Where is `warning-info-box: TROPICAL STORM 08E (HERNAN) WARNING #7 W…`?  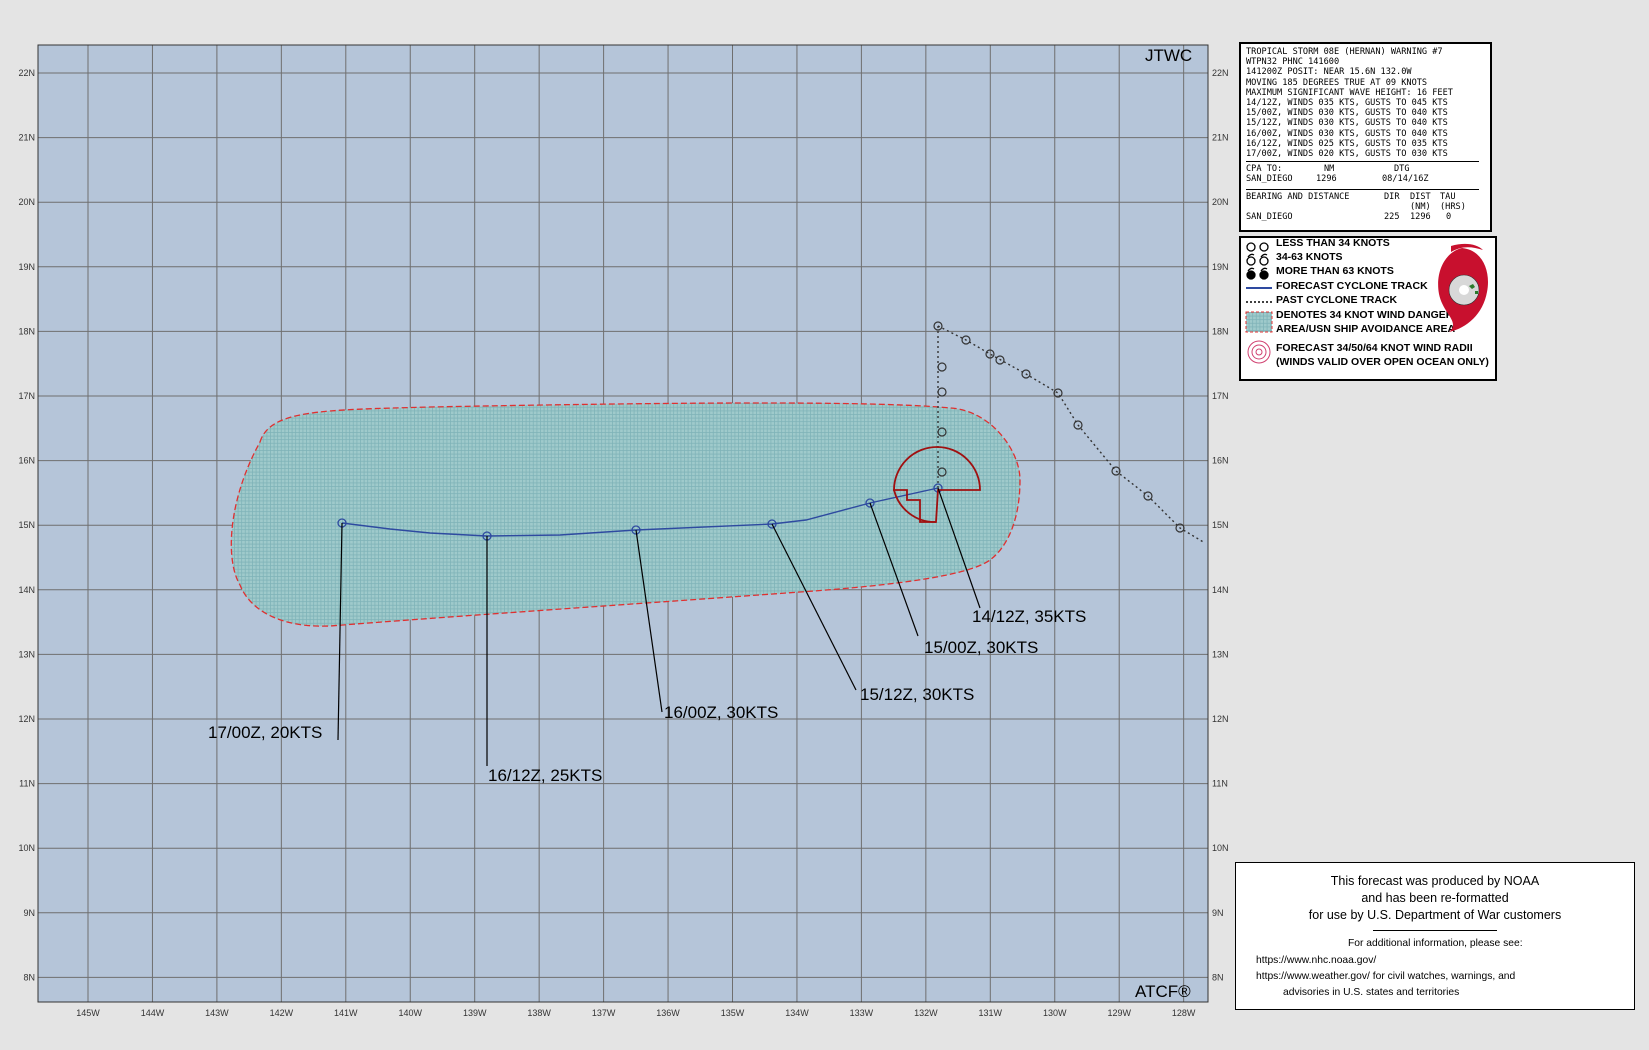
warning-info-box: TROPICAL STORM 08E (HERNAN) WARNING #7 W… is located at coordinates (1365, 137).